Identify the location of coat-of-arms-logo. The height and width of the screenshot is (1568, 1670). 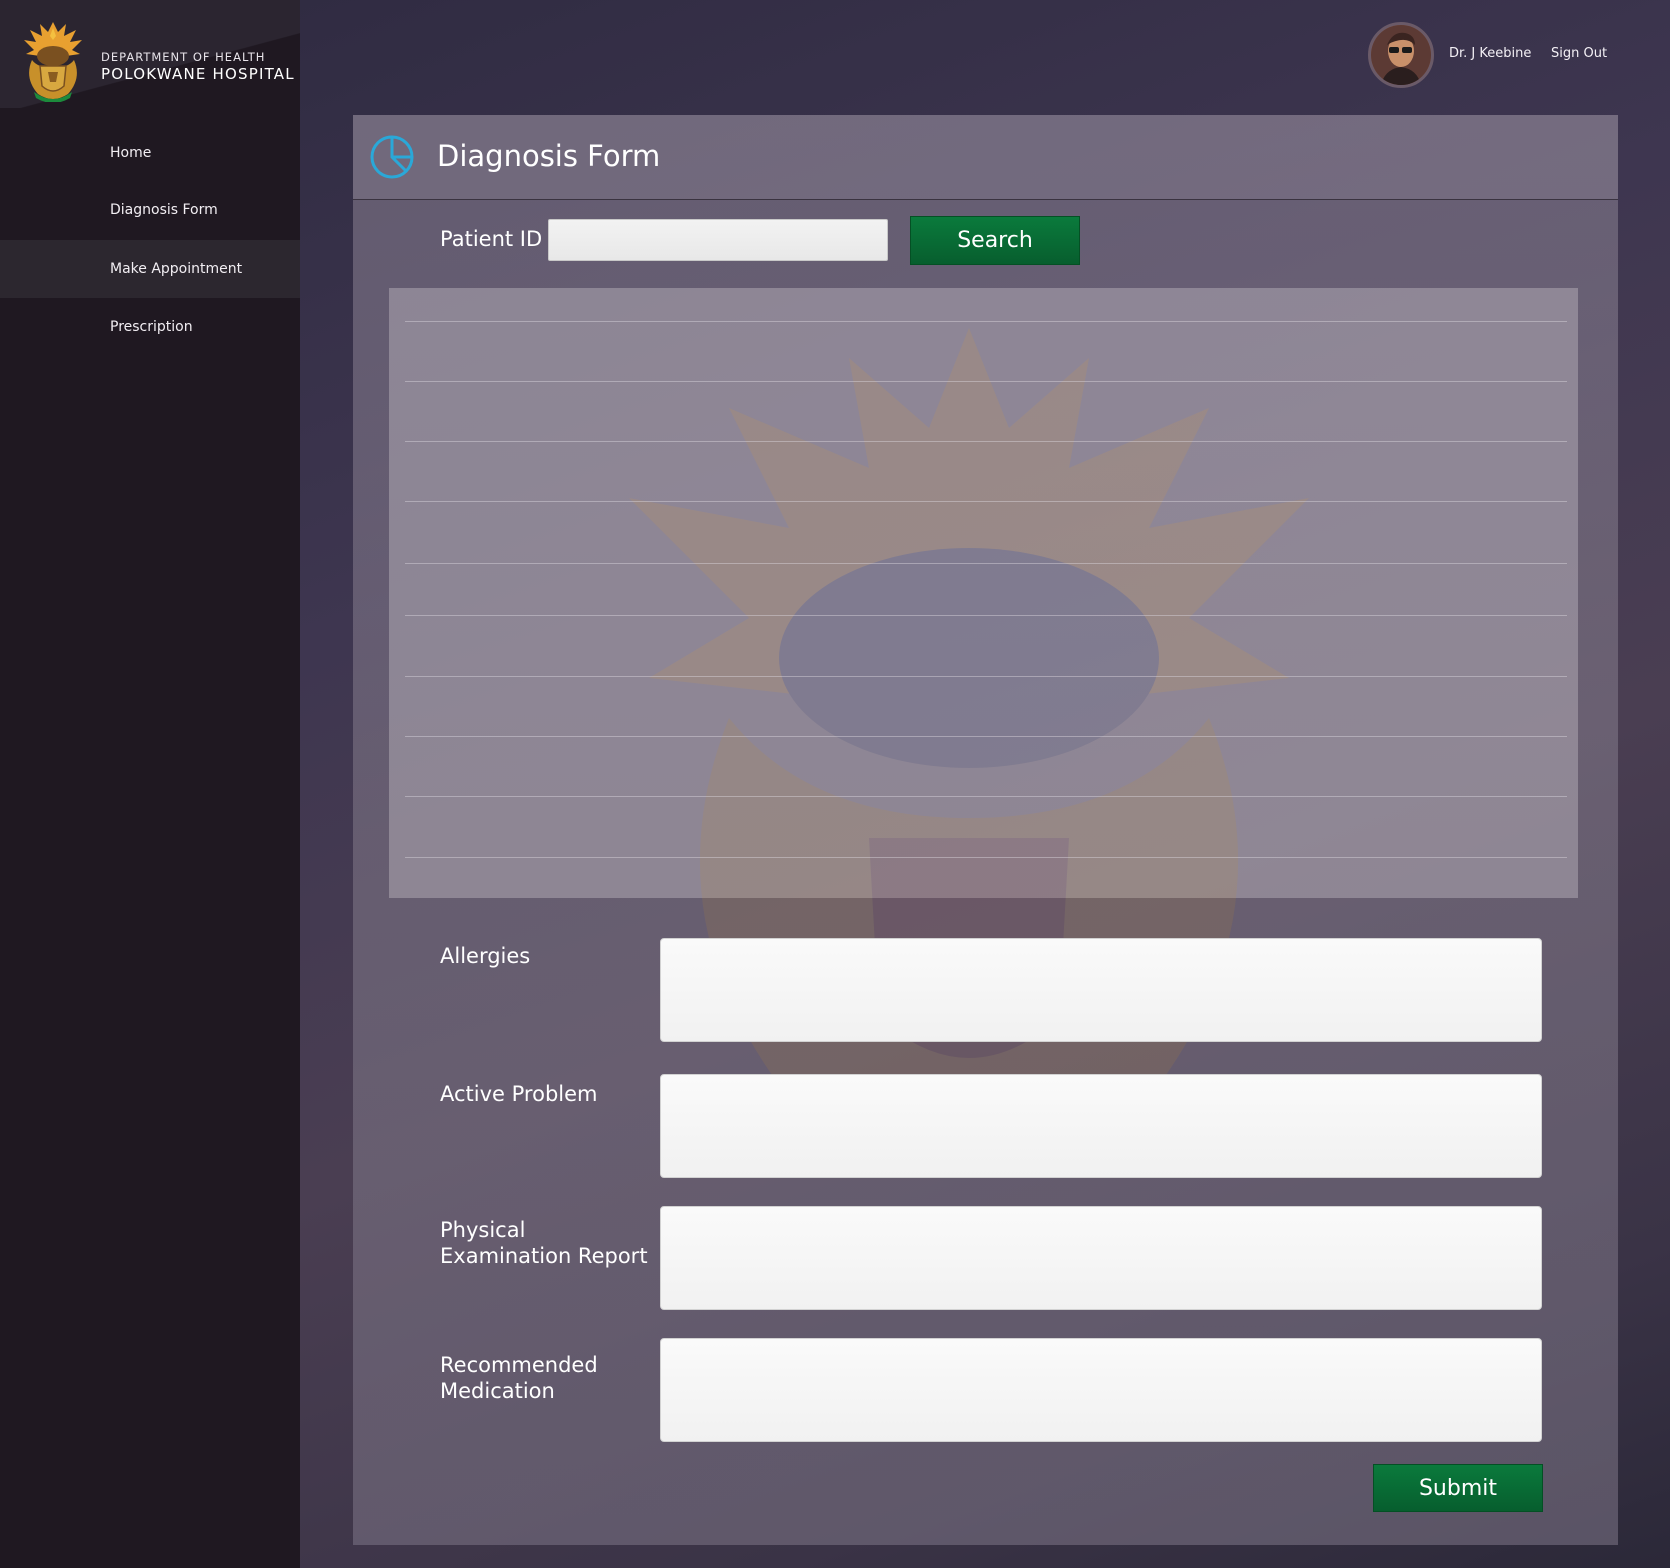
(53, 62).